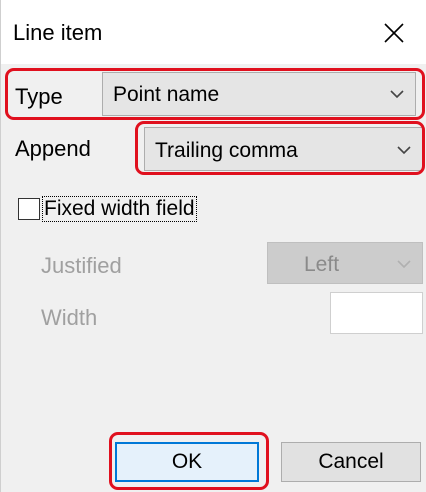  What do you see at coordinates (69, 317) in the screenshot?
I see `width-label: Width` at bounding box center [69, 317].